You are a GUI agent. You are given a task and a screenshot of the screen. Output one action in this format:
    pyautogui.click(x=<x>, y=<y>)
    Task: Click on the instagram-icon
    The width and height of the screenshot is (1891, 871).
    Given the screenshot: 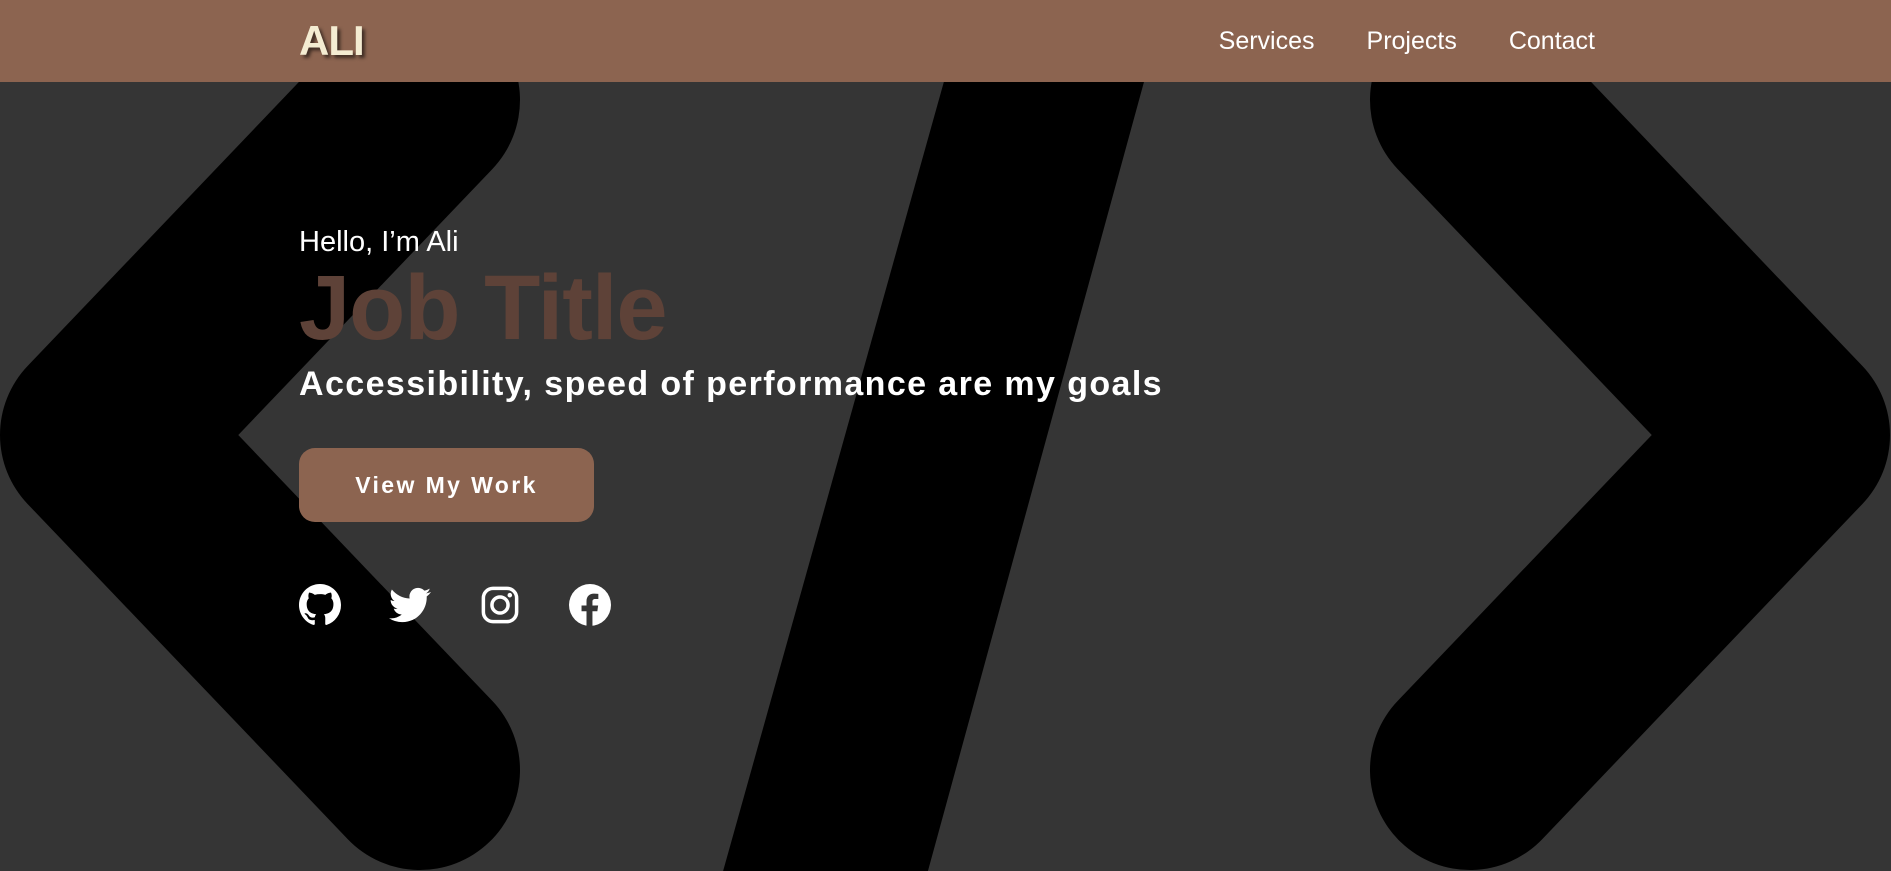 What is the action you would take?
    pyautogui.click(x=500, y=605)
    